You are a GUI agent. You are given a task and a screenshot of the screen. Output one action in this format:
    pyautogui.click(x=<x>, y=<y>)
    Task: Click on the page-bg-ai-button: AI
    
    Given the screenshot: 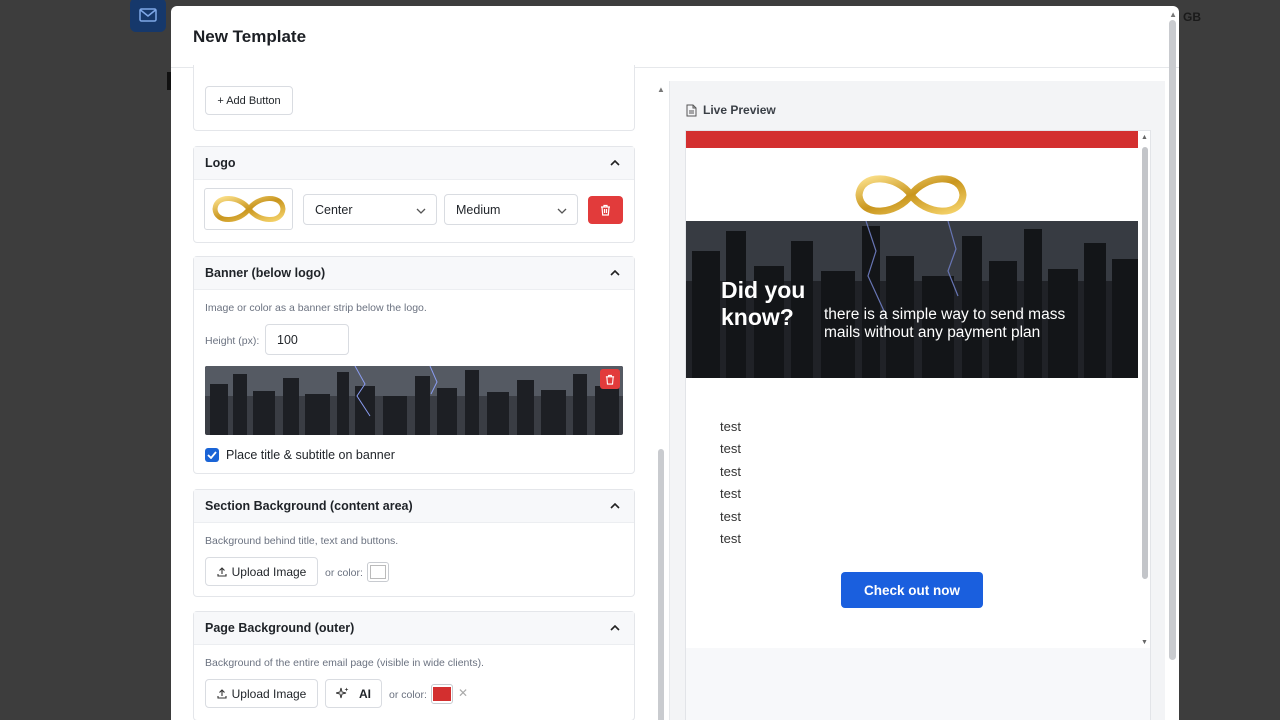 What is the action you would take?
    pyautogui.click(x=353, y=693)
    